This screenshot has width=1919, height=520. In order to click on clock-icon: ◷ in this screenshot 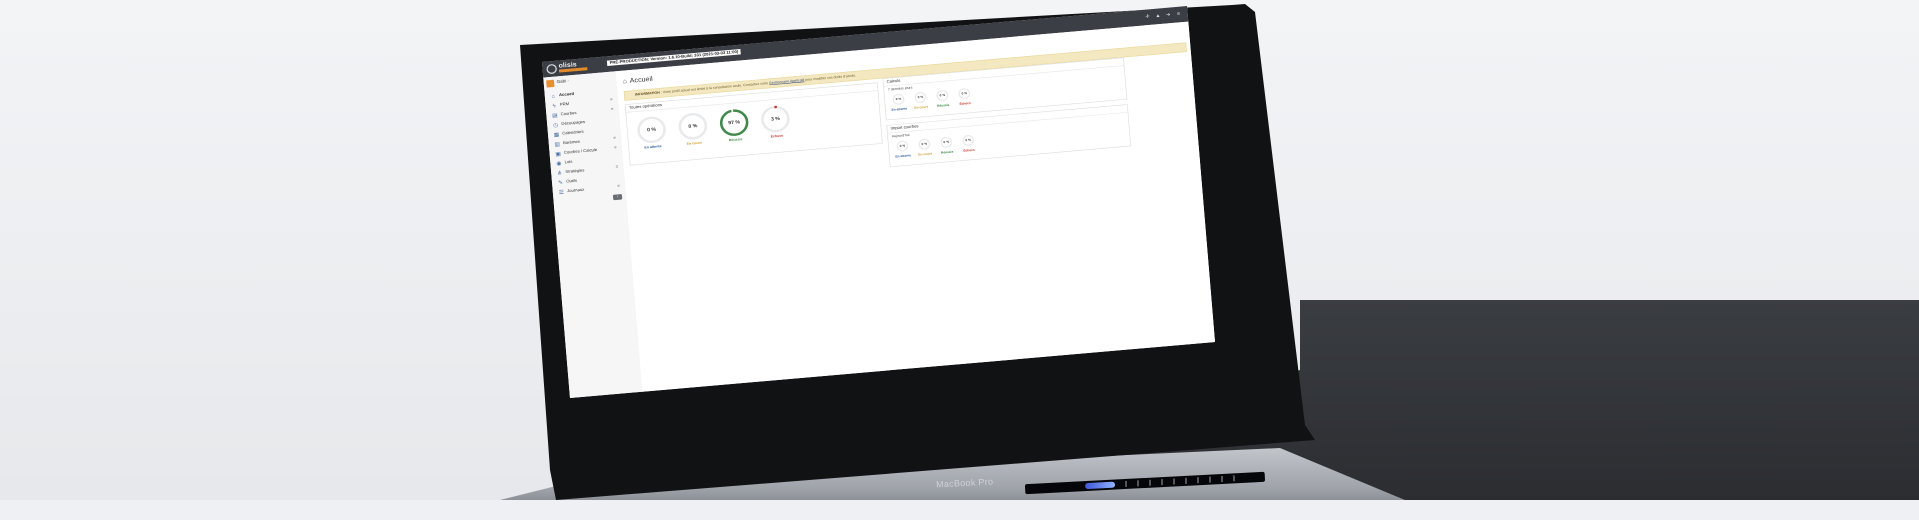, I will do `click(555, 125)`.